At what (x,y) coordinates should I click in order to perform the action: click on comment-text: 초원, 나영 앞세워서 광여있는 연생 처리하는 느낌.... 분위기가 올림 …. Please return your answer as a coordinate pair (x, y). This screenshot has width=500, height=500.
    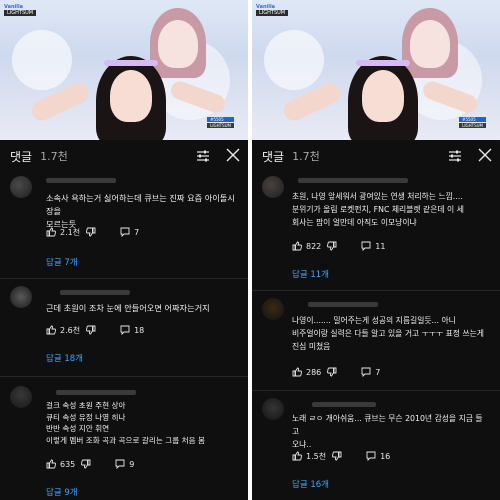
    Looking at the image, I should click on (378, 209).